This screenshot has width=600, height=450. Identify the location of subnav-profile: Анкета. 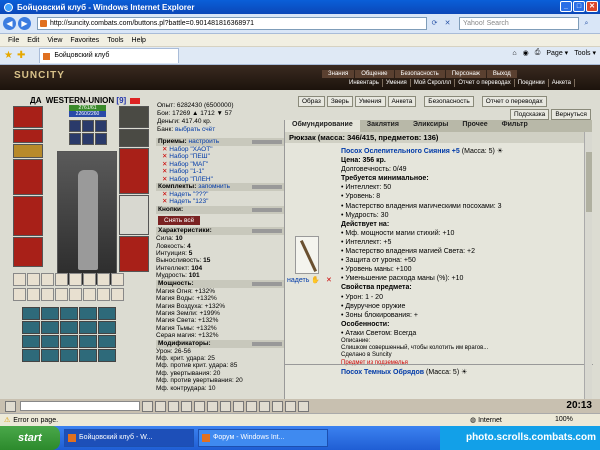
(562, 83).